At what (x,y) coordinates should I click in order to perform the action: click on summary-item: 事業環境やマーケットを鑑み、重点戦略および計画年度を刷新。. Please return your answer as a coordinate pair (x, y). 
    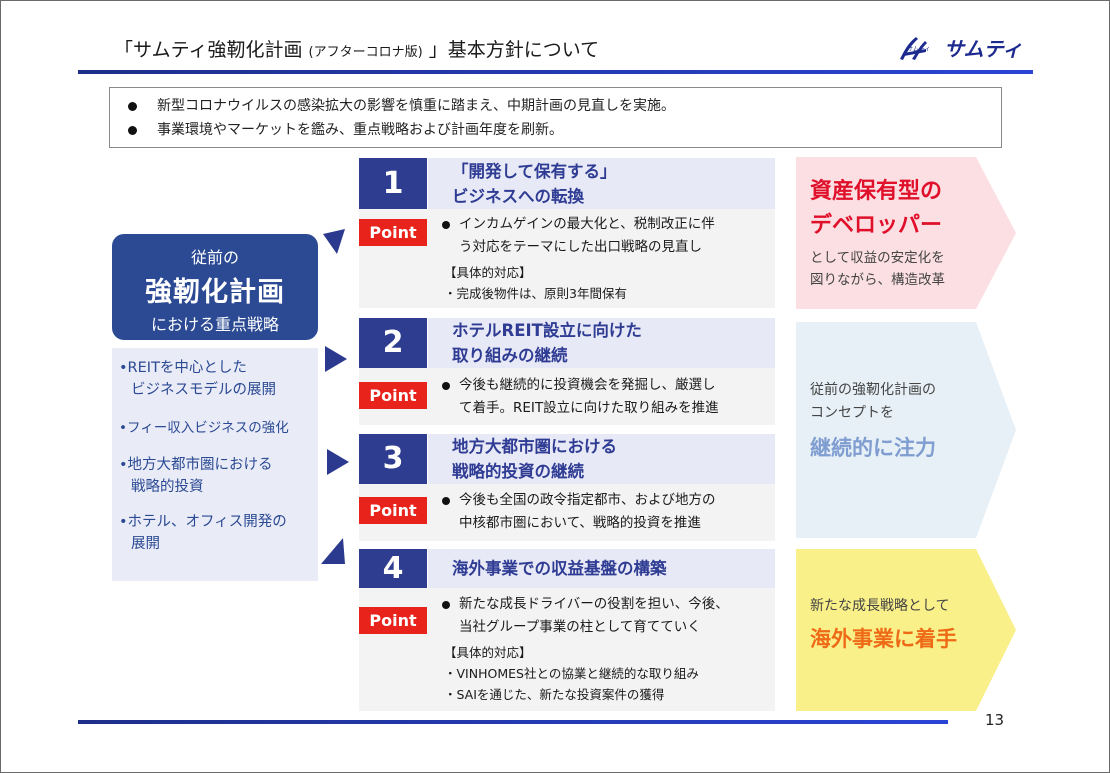
    Looking at the image, I should click on (555, 130).